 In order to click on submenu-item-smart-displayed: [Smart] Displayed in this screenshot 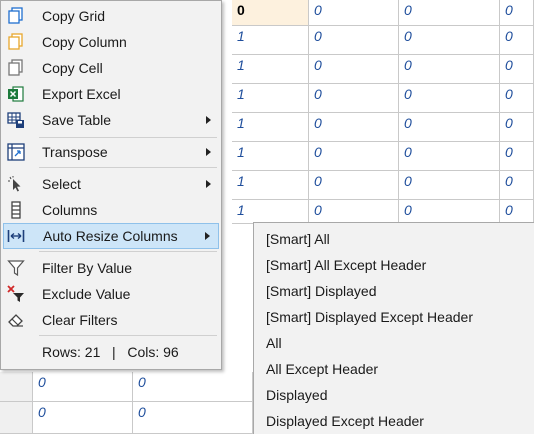, I will do `click(321, 291)`.